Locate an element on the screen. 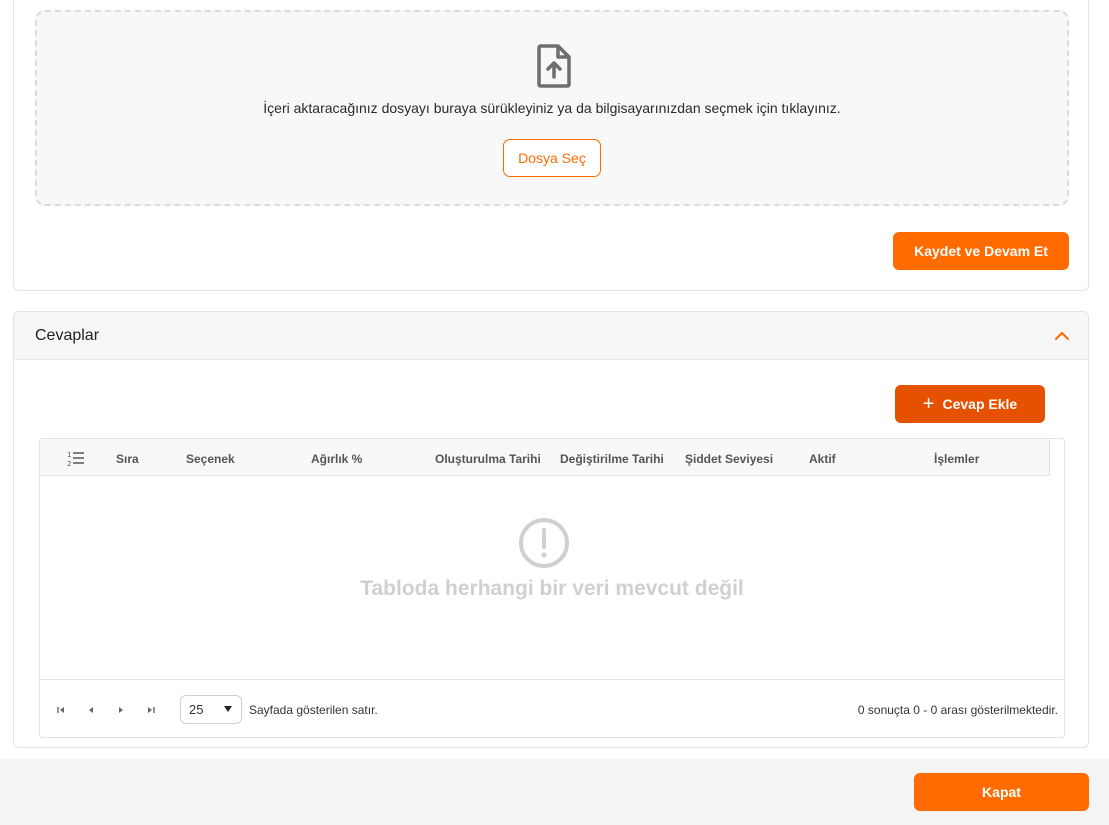 The image size is (1109, 825). column-header-modified-date: Değiştirilme Tarihi is located at coordinates (612, 459).